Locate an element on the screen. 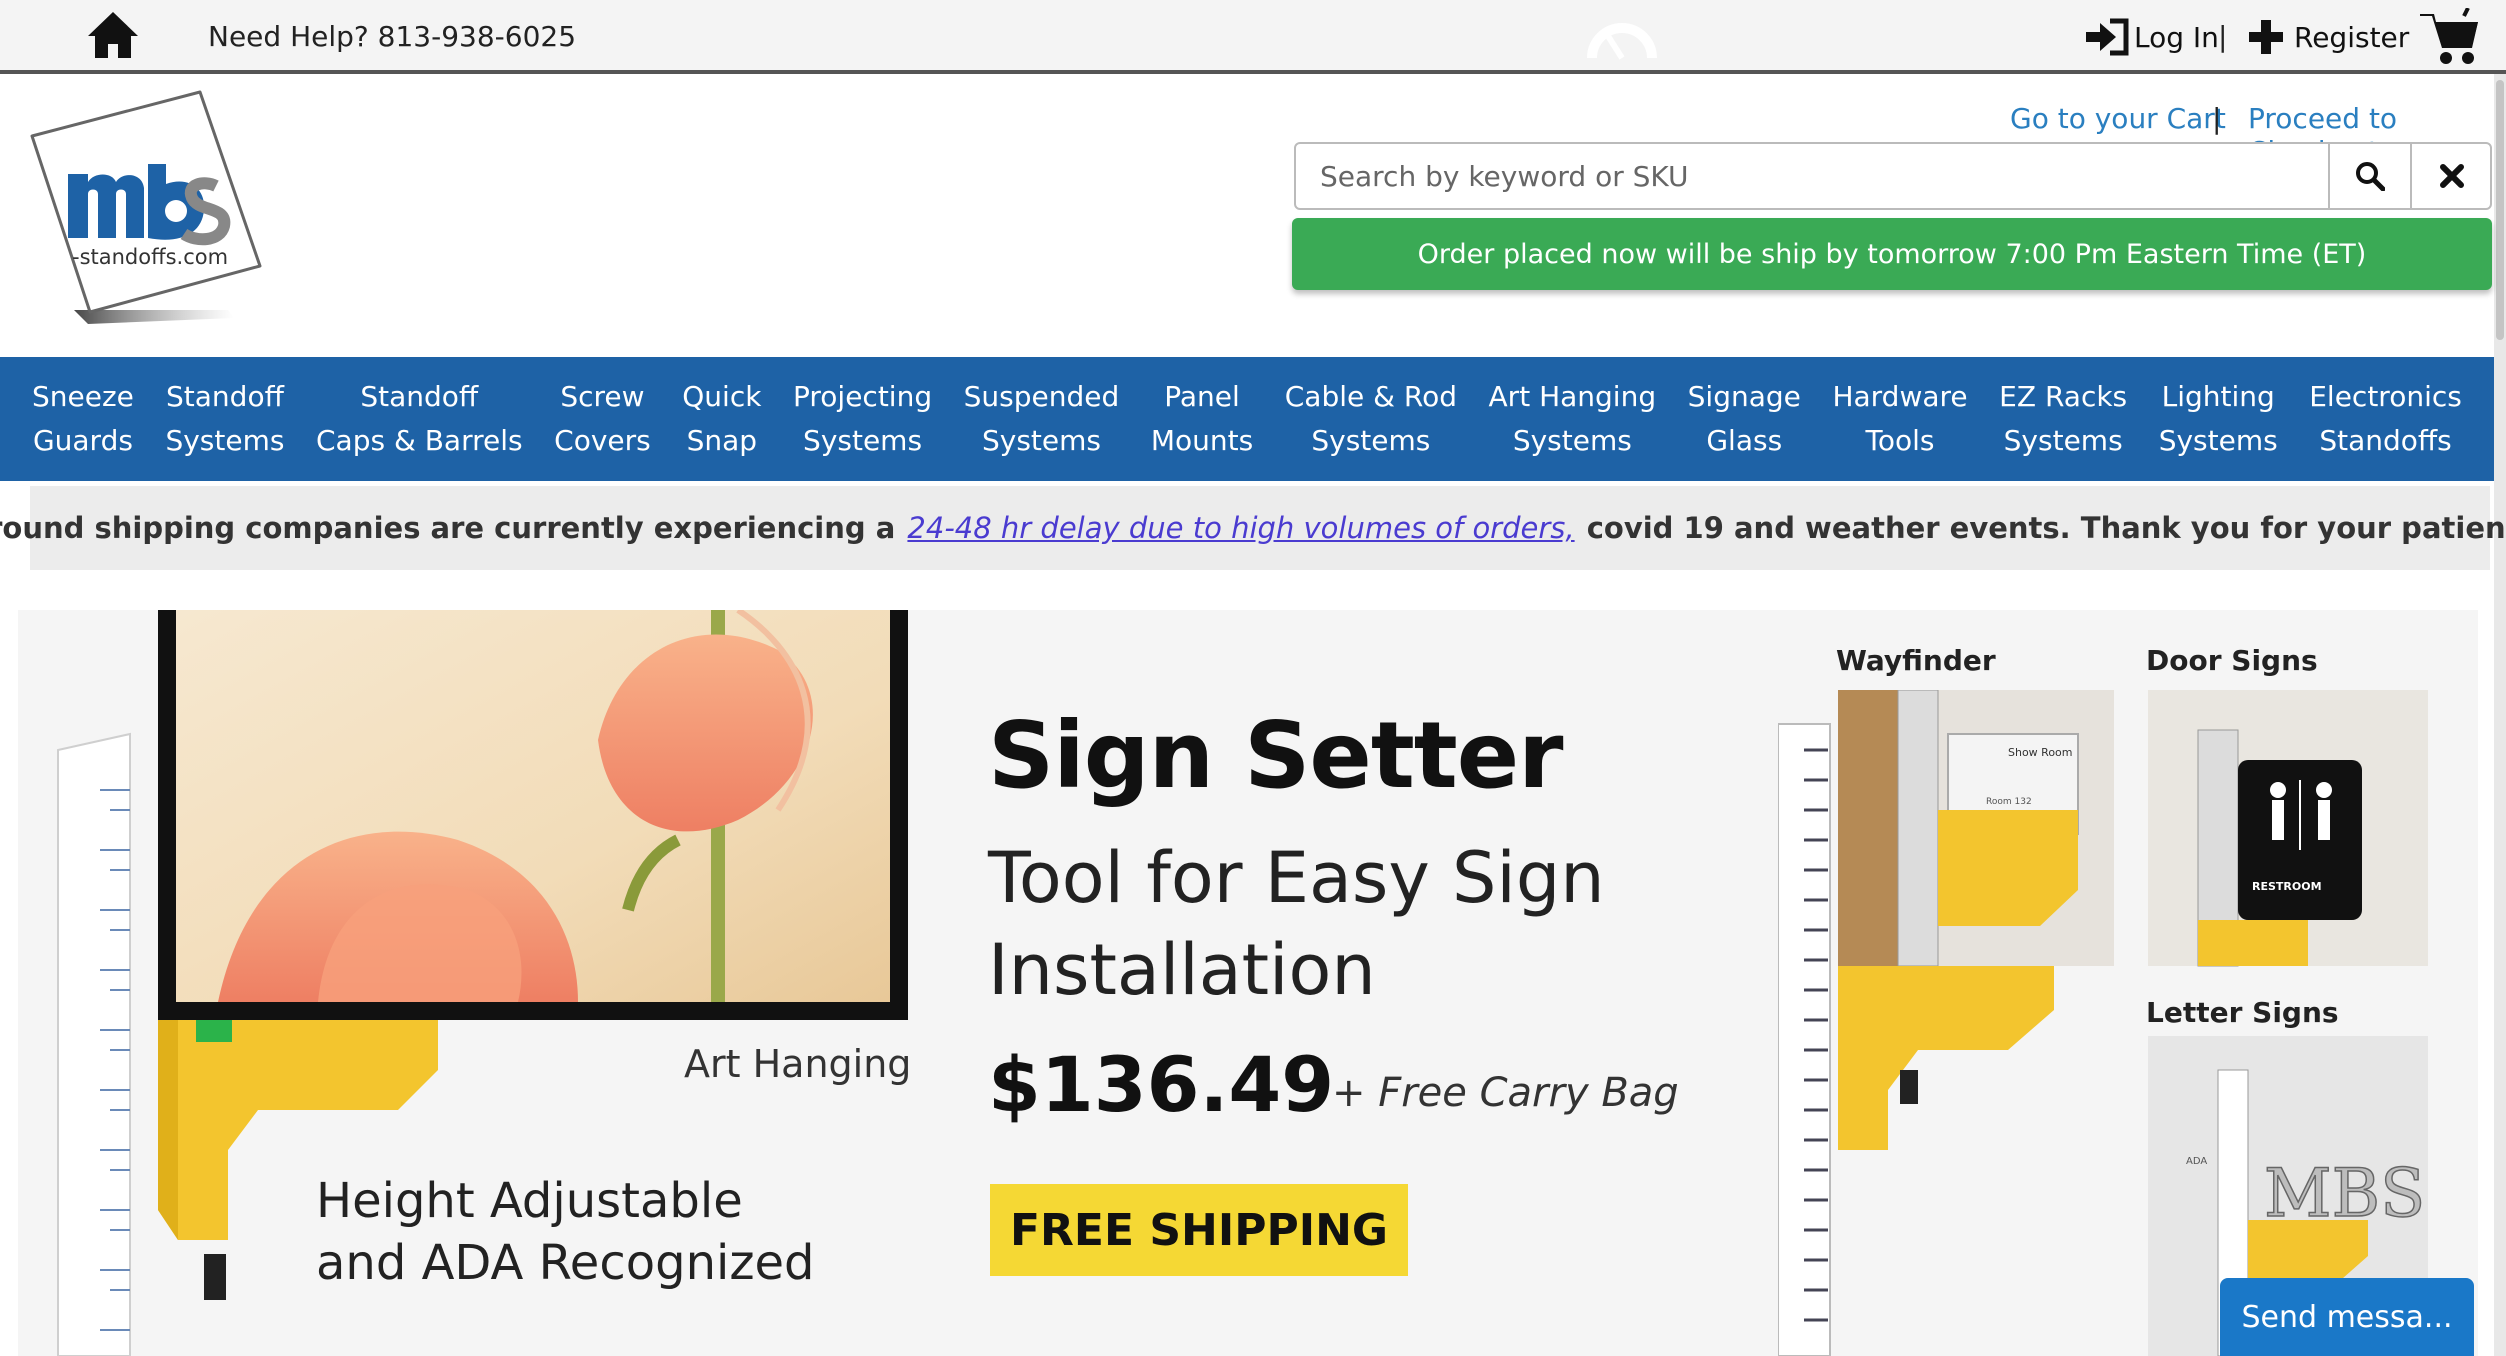  nav-label-line2: Snap is located at coordinates (722, 440).